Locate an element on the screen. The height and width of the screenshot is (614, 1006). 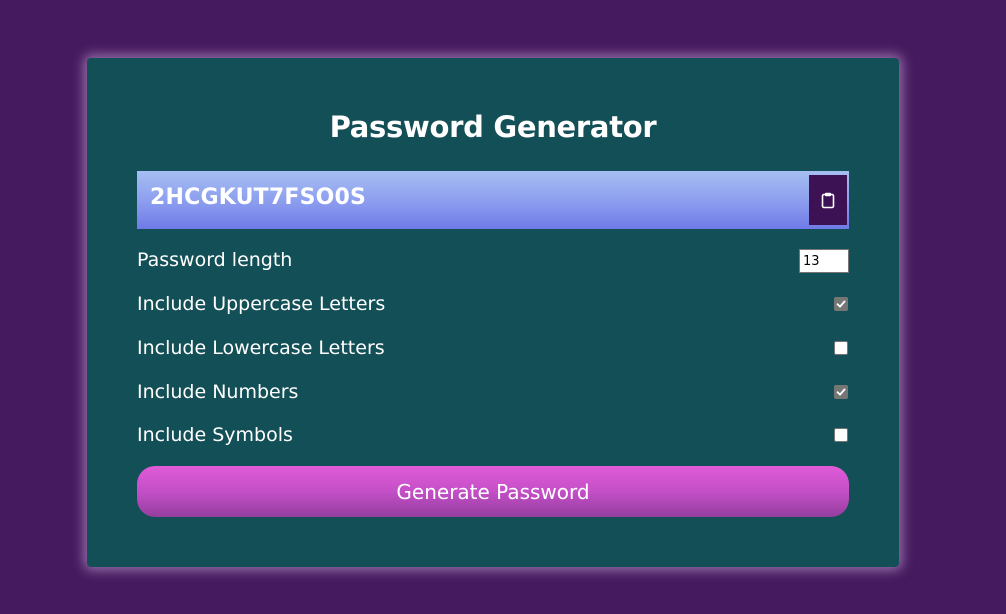
symbols-checkbox is located at coordinates (841, 435).